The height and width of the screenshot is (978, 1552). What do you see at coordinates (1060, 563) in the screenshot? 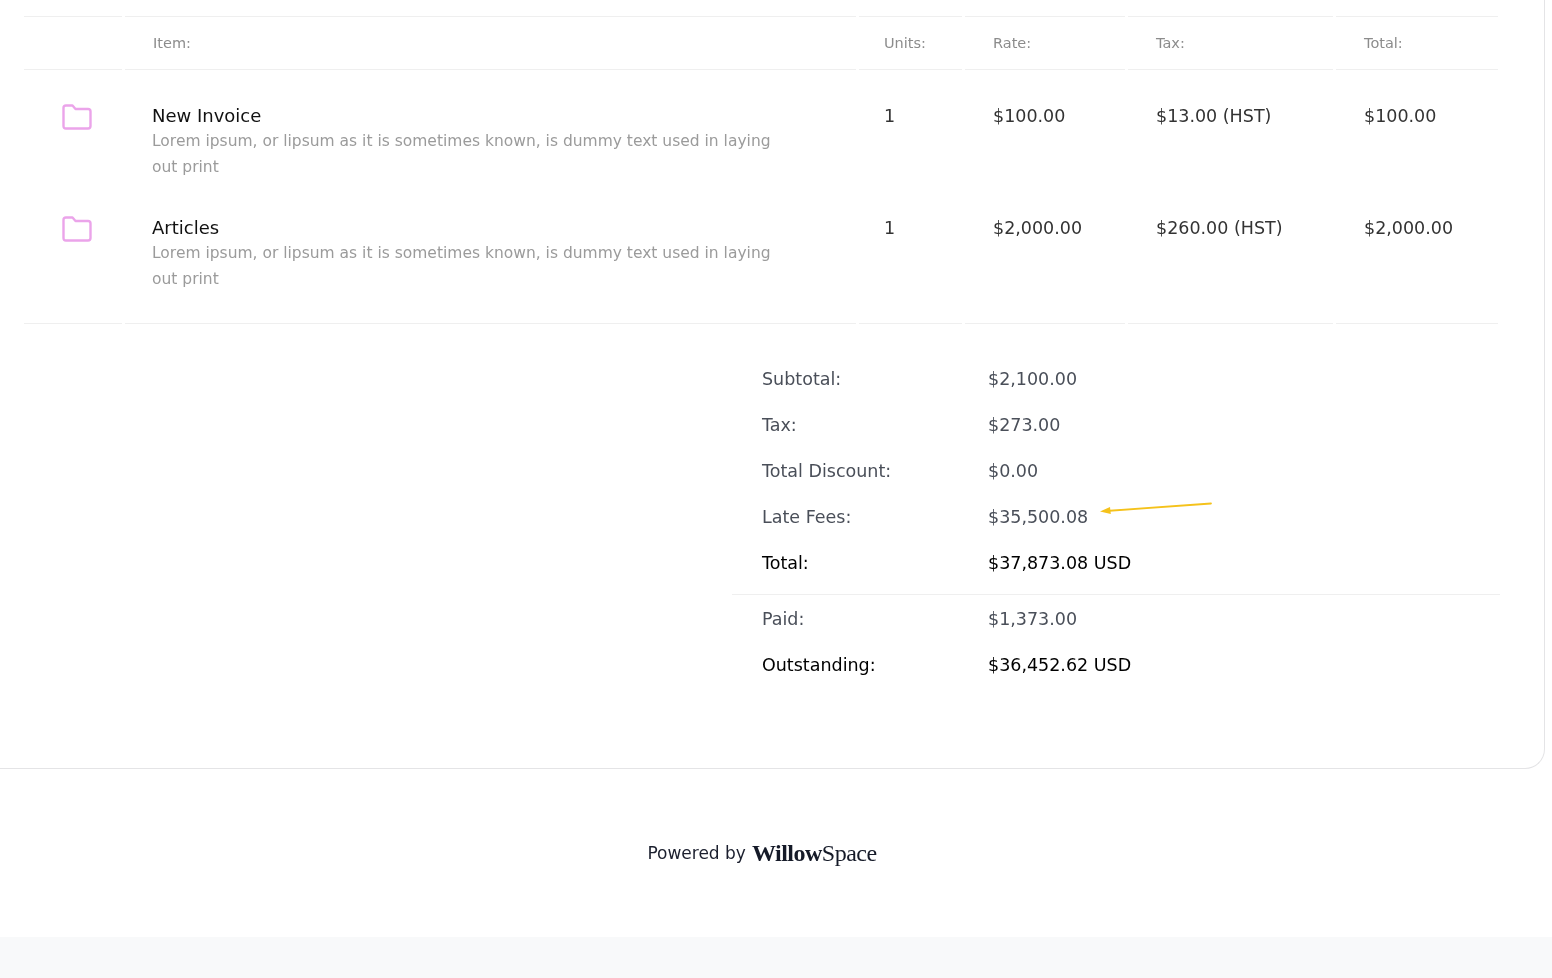
I see `summary-value: $37,873.08 USD` at bounding box center [1060, 563].